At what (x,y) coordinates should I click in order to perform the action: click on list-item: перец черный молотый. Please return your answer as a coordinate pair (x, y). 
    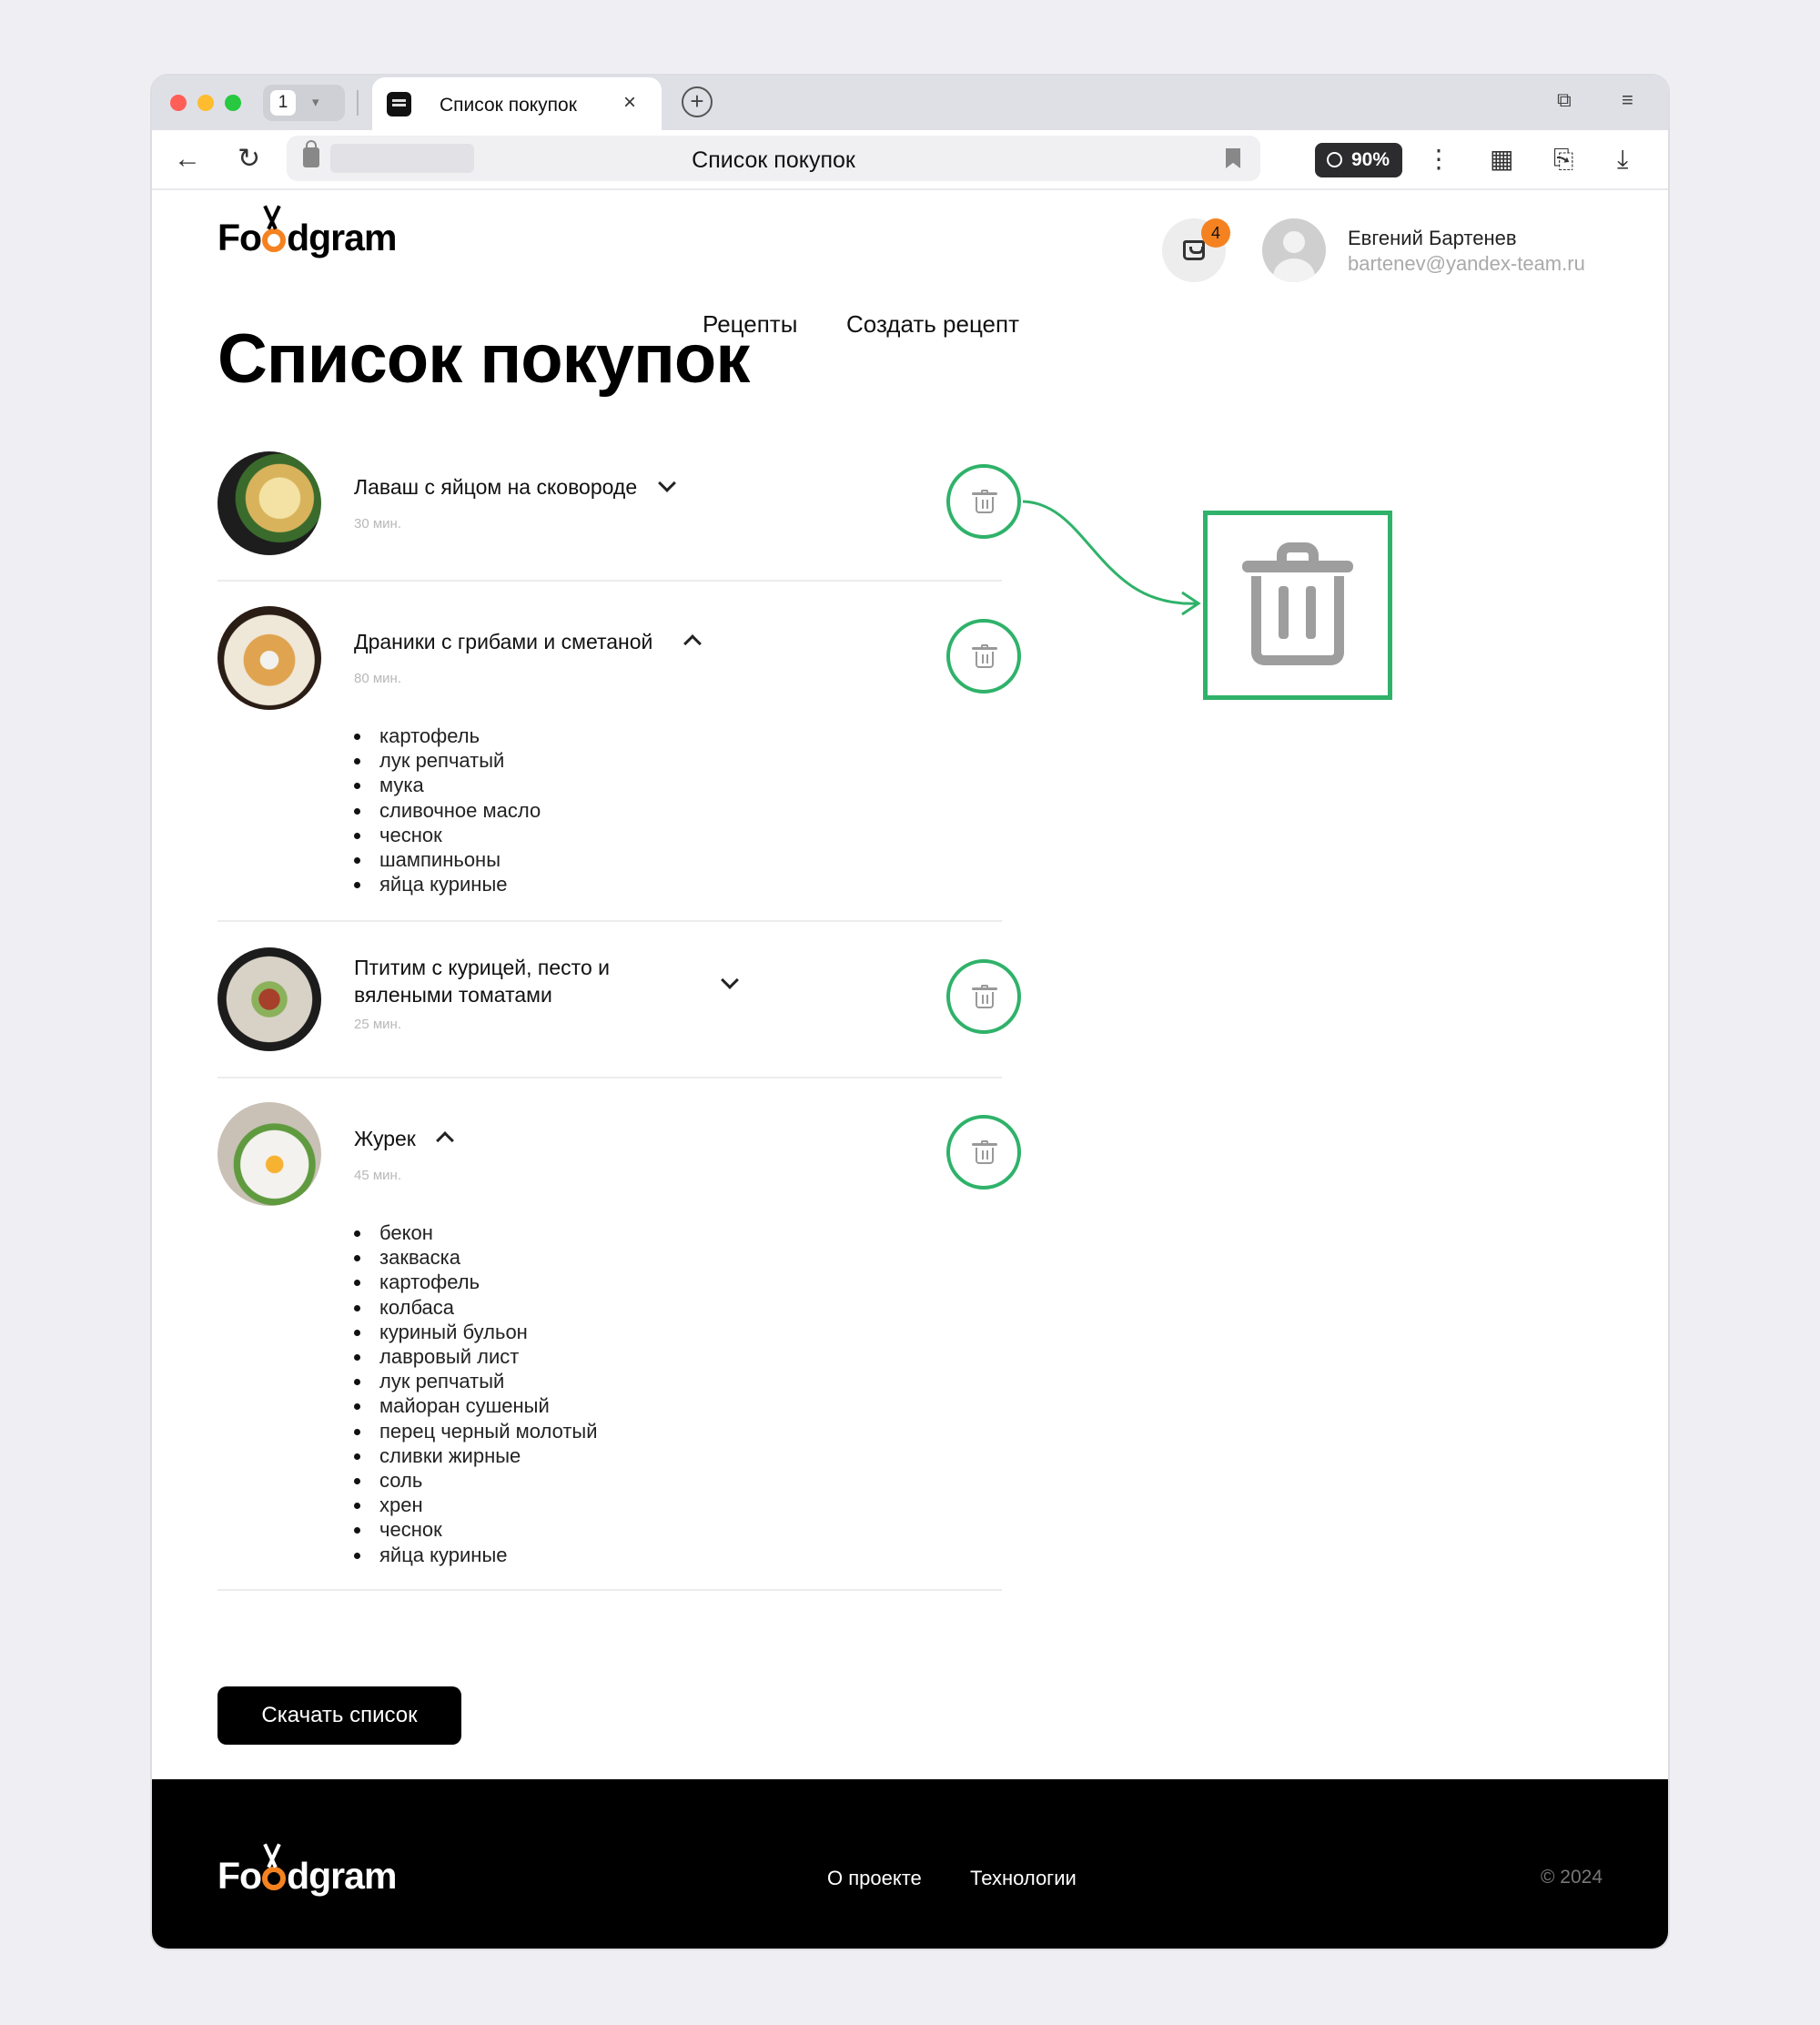
    Looking at the image, I should click on (476, 1431).